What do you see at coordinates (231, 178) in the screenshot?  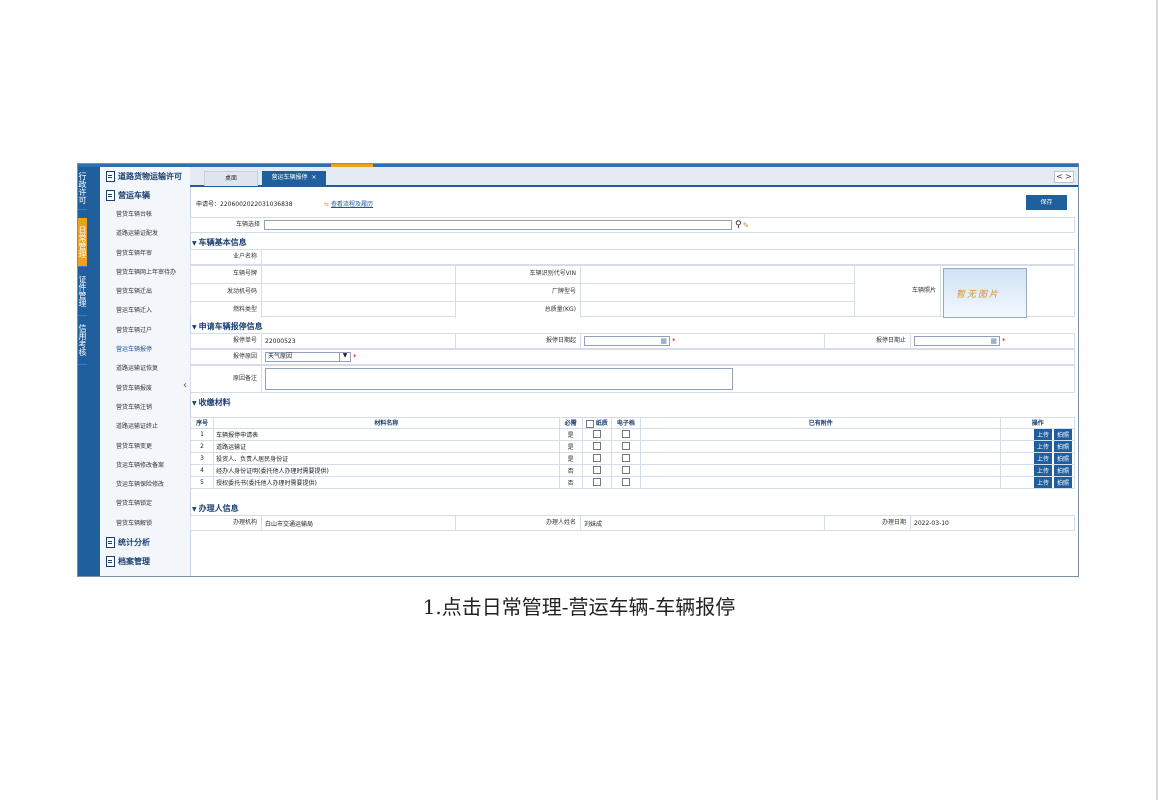 I see `tab-home: 桌面` at bounding box center [231, 178].